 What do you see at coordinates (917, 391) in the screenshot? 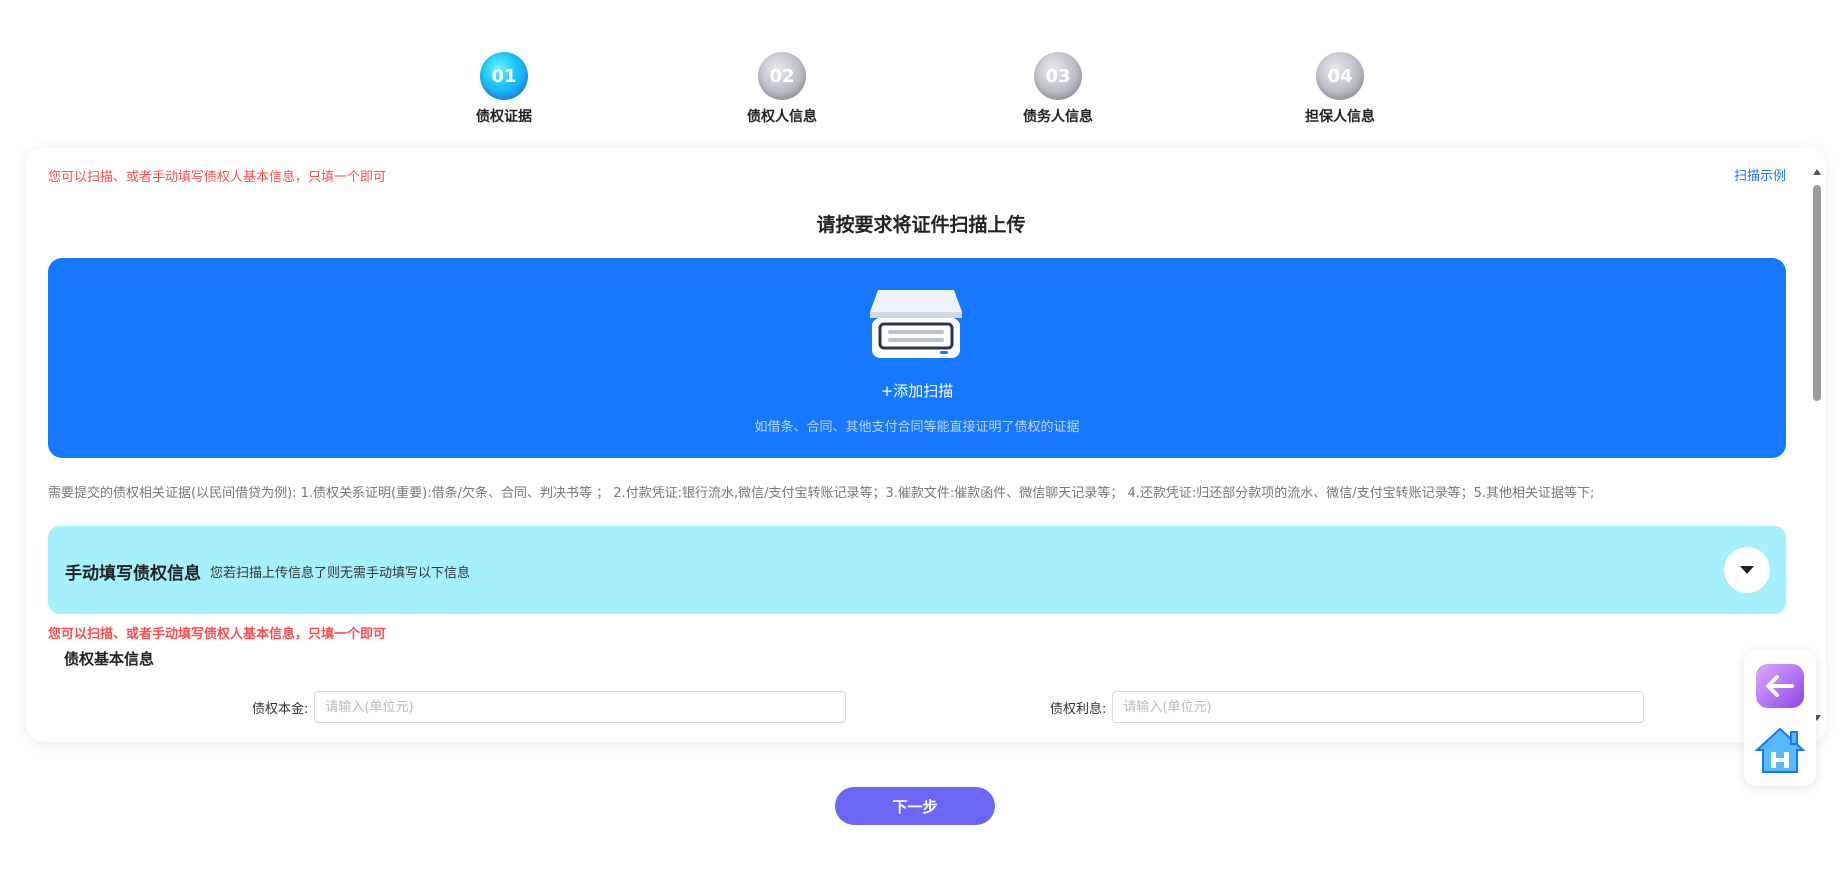
I see `add-scan-label: +添加扫描` at bounding box center [917, 391].